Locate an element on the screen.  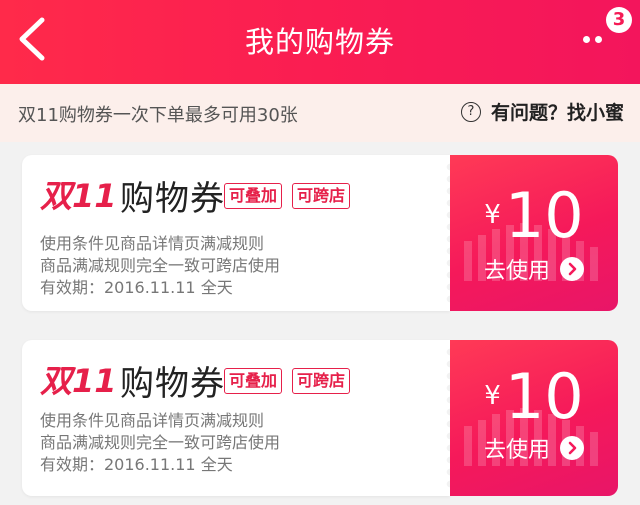
page-title: 我的购物券 is located at coordinates (319, 42).